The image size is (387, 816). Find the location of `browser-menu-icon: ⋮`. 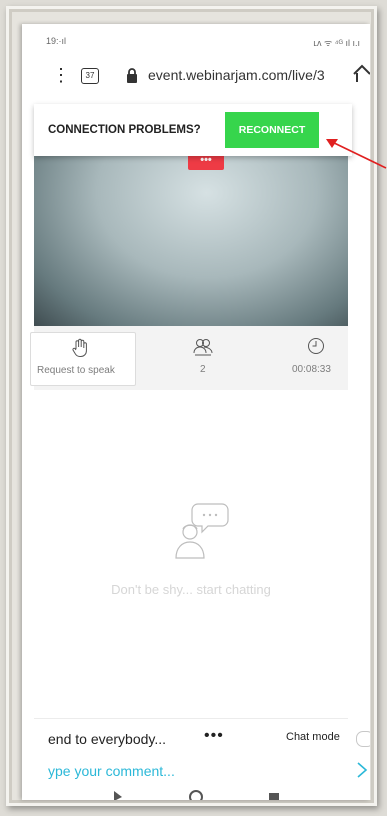

browser-menu-icon: ⋮ is located at coordinates (61, 75).